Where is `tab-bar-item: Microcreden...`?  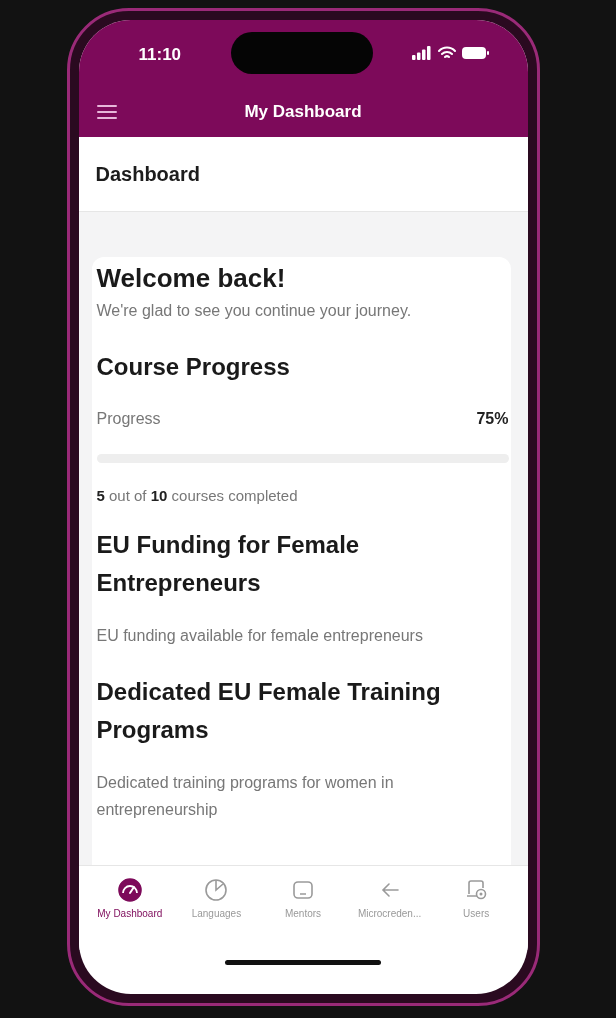
tab-bar-item: Microcreden... is located at coordinates (389, 914).